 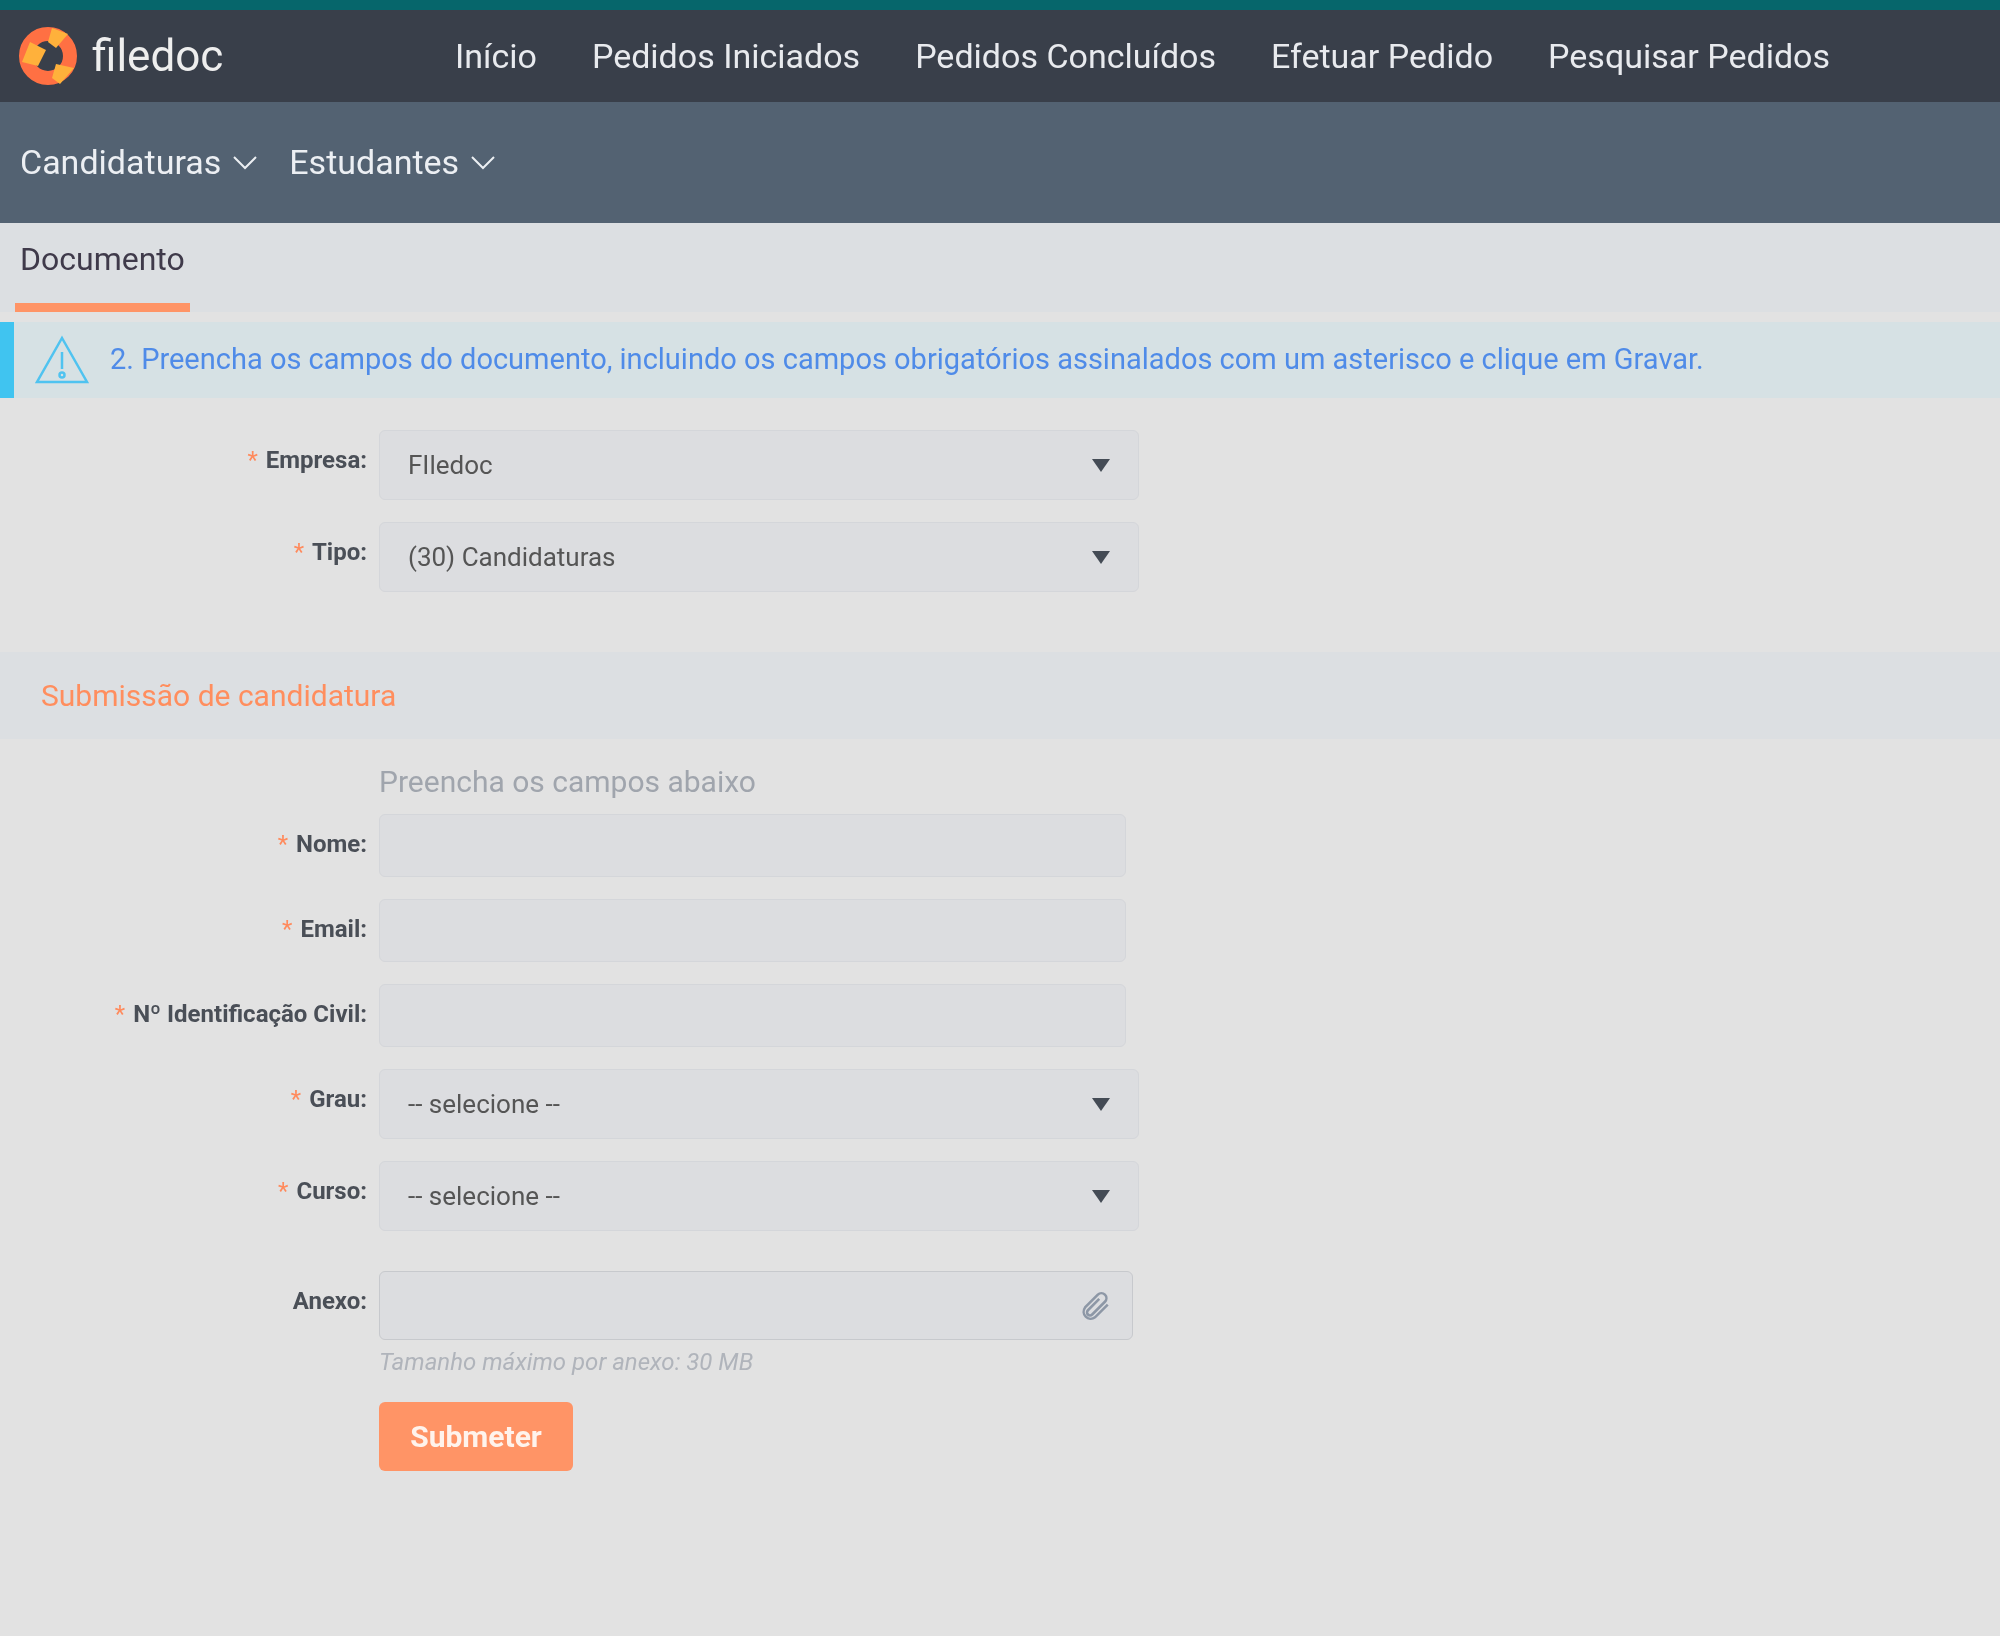 I want to click on dropdown: (30) Candidaturas, so click(x=759, y=557).